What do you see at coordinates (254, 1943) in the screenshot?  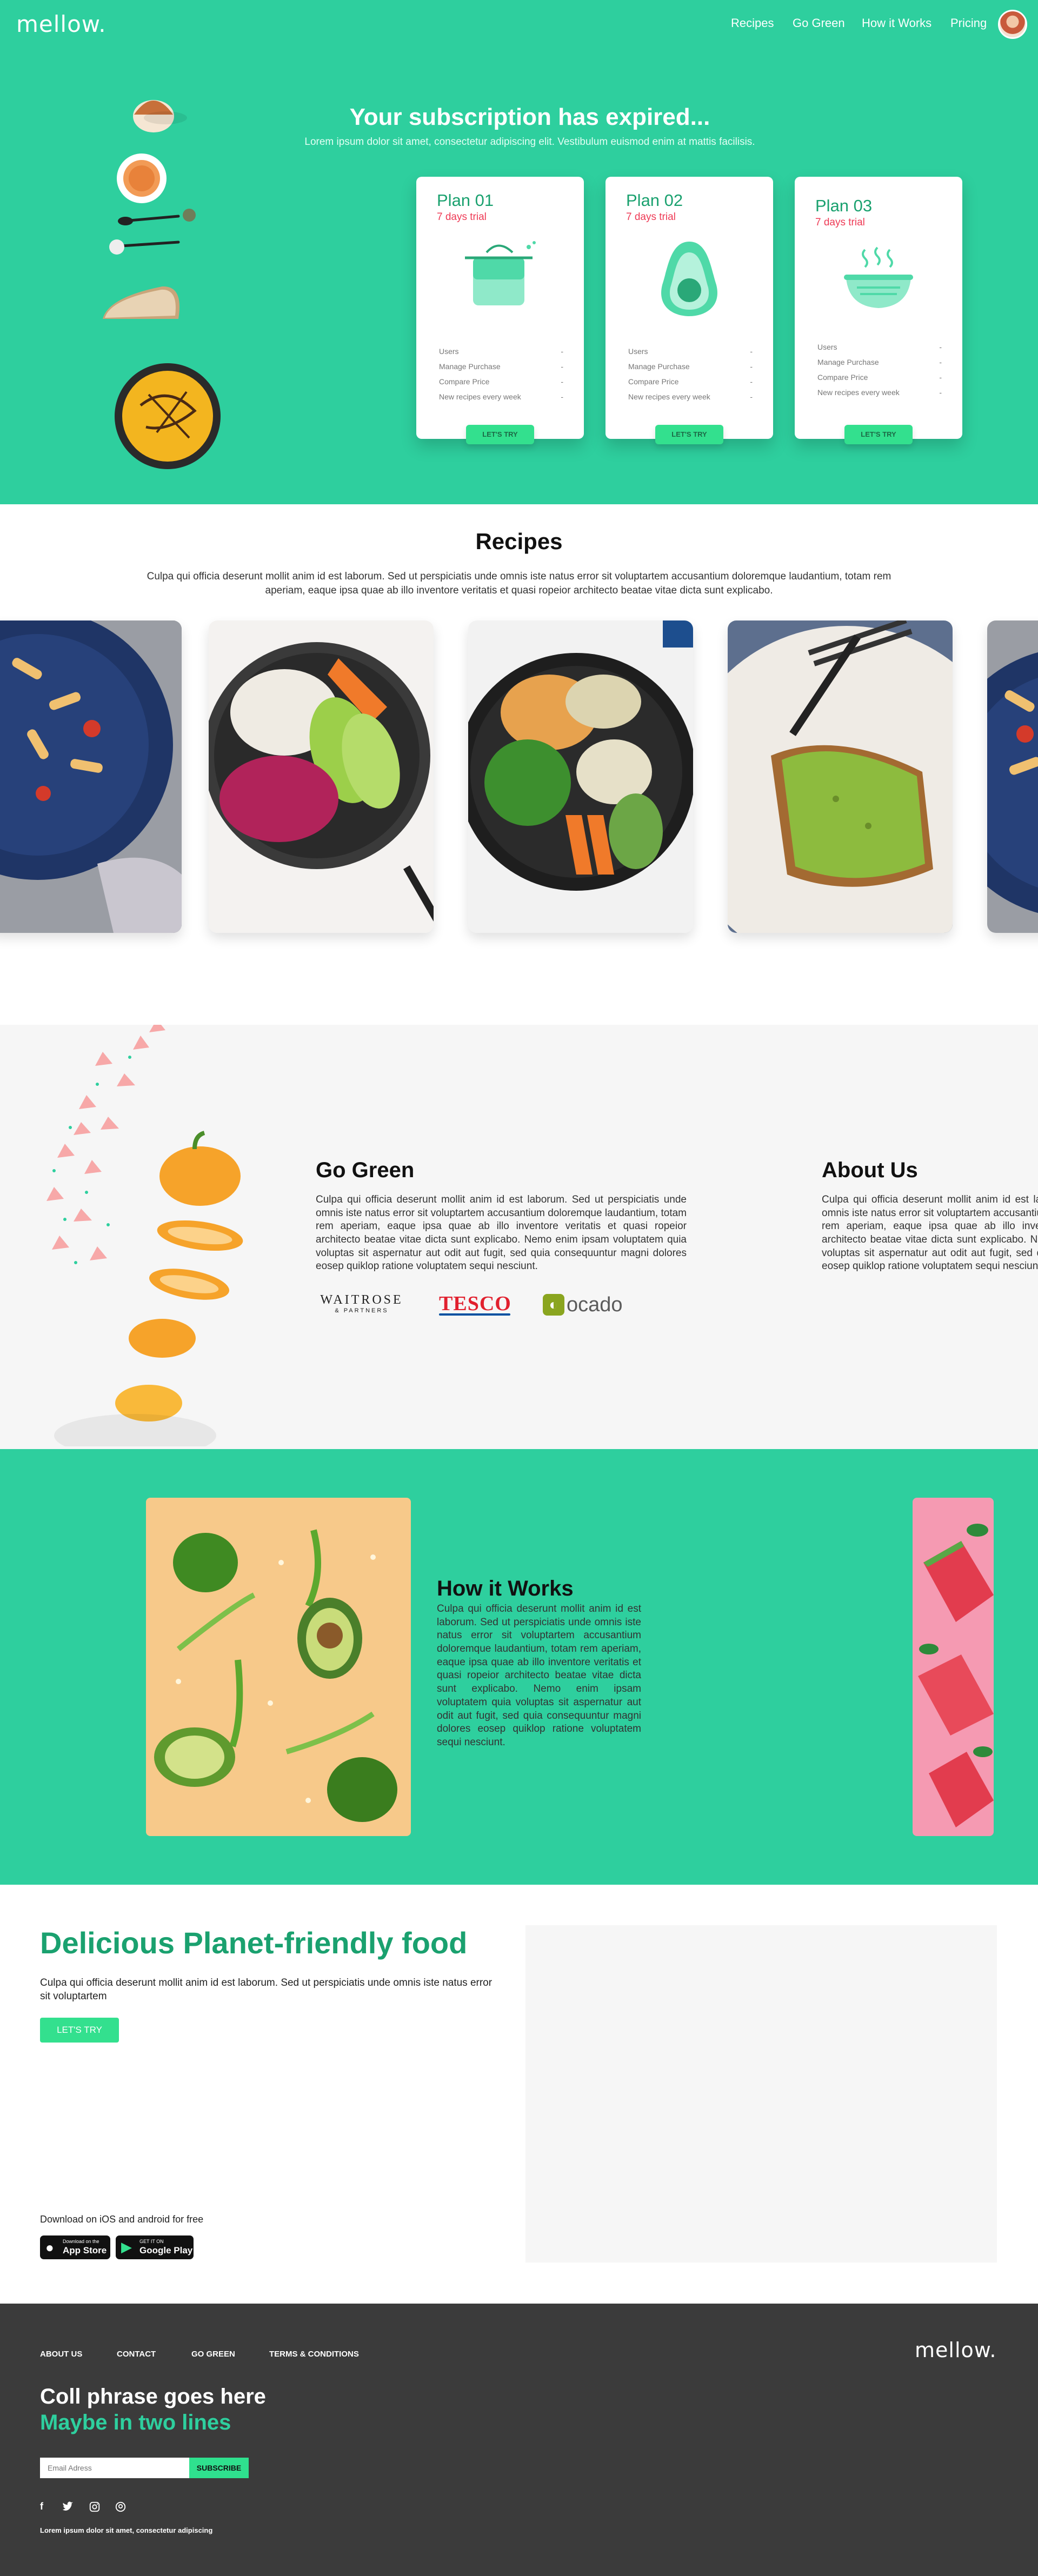 I see `delicious-title: Delicious Planet-friendly food` at bounding box center [254, 1943].